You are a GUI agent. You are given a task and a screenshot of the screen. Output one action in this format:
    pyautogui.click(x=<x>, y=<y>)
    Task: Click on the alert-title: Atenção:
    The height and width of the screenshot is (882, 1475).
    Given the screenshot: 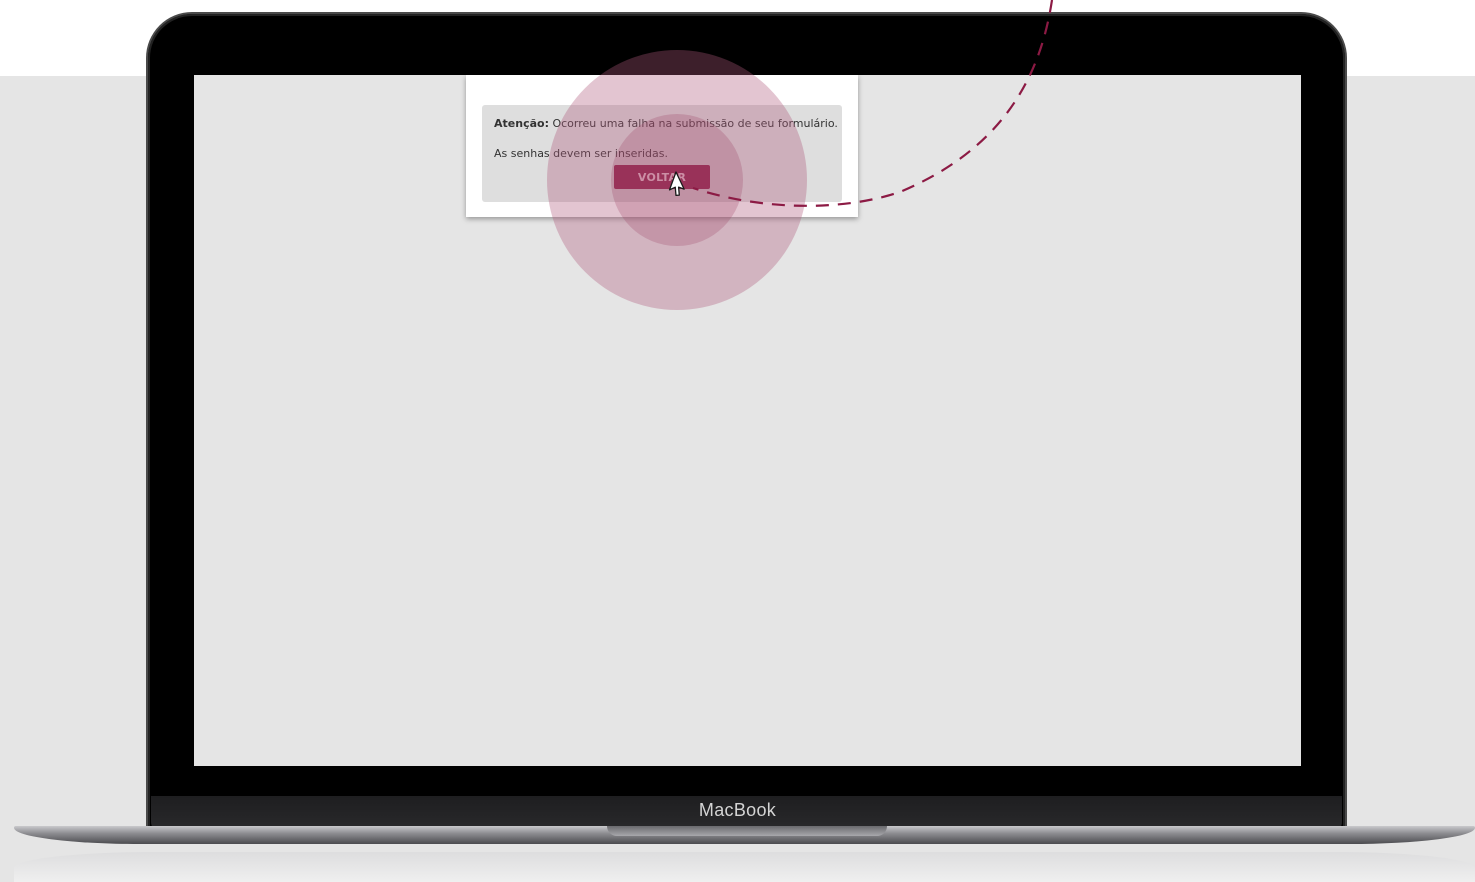 What is the action you would take?
    pyautogui.click(x=521, y=123)
    